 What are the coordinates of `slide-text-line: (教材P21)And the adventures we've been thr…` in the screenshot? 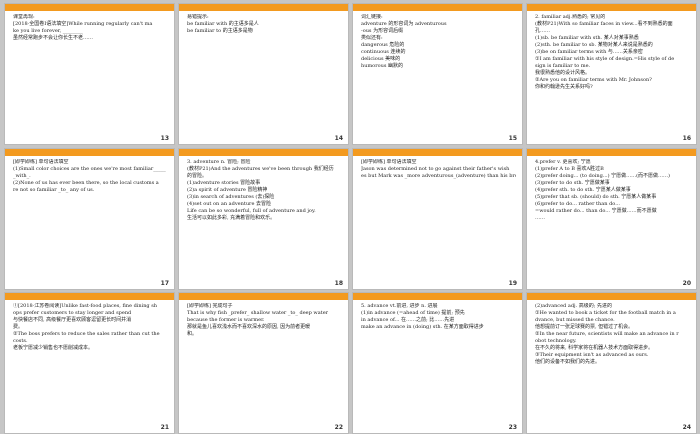 It's located at (260, 169).